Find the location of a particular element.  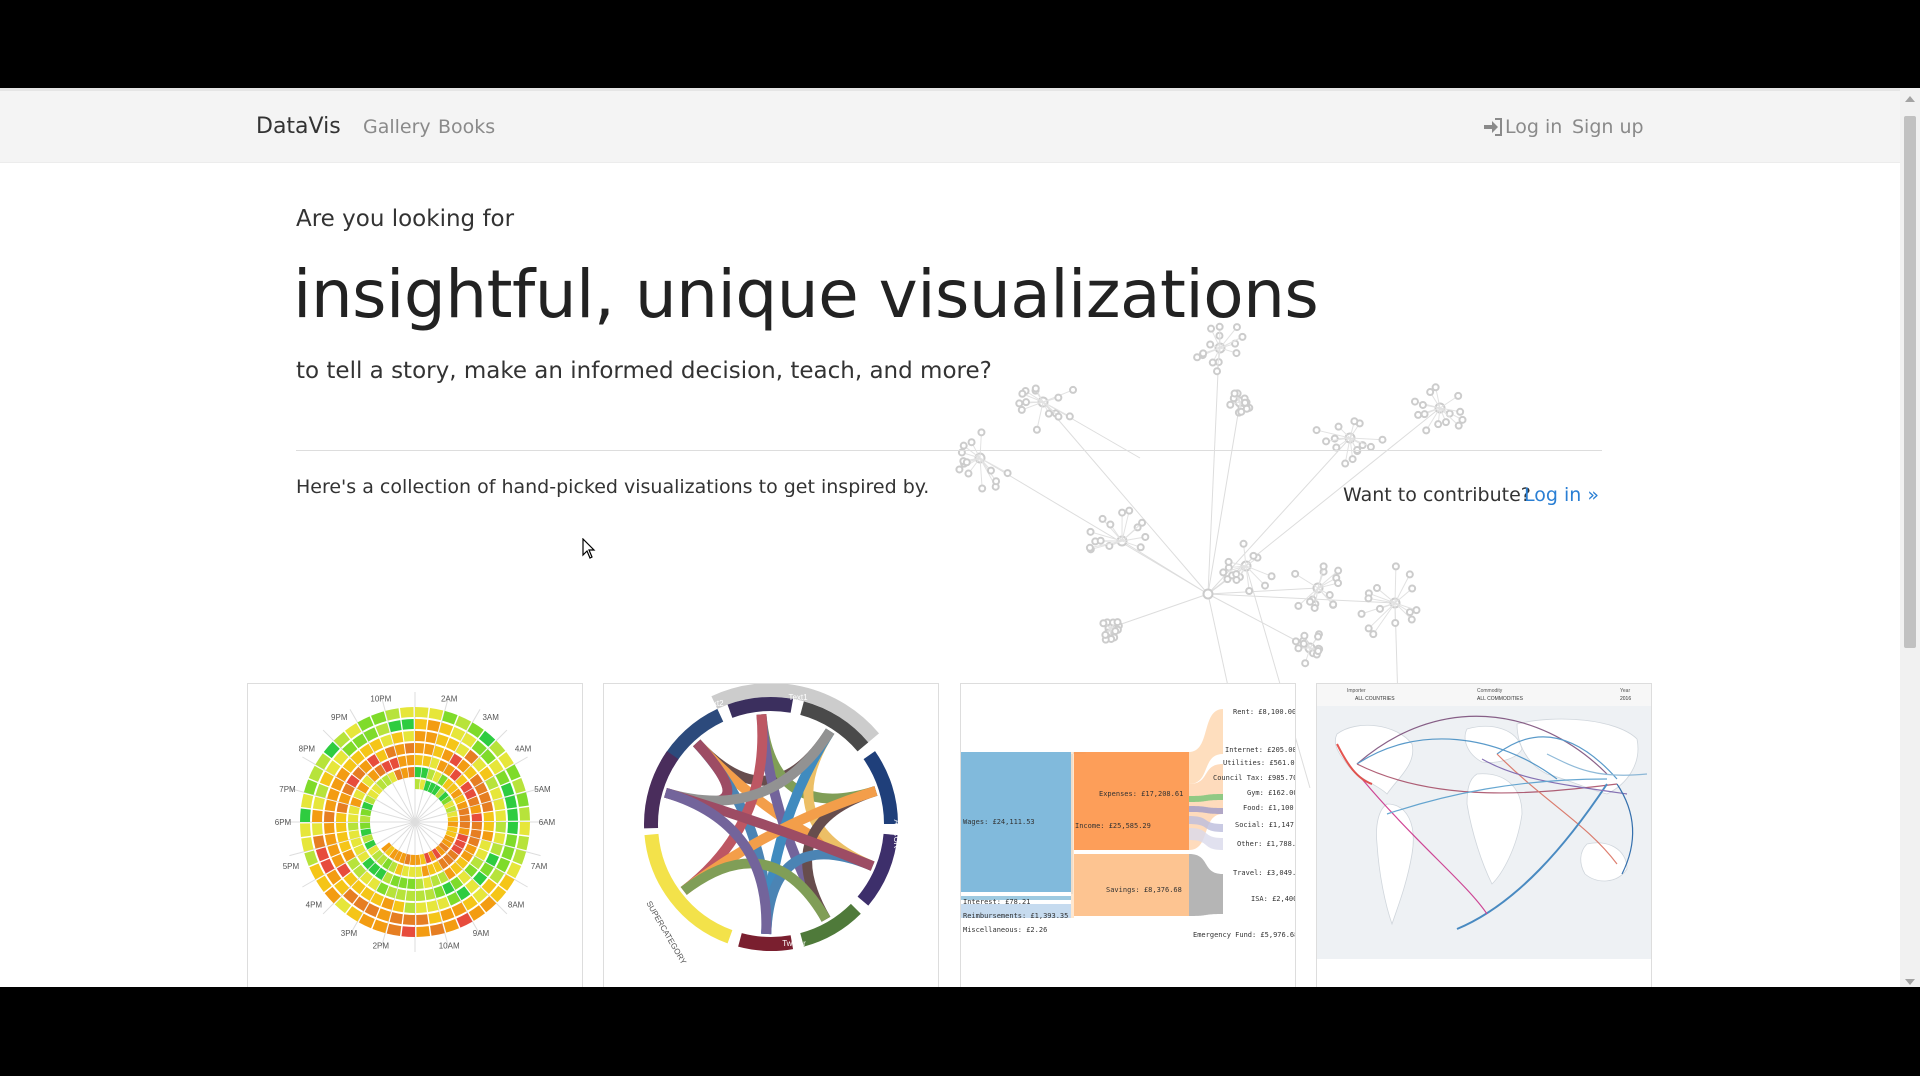

gallery-card-chord-diagram: Text1 Text2 ANCOR Twitter SUPERCATEGORY is located at coordinates (771, 835).